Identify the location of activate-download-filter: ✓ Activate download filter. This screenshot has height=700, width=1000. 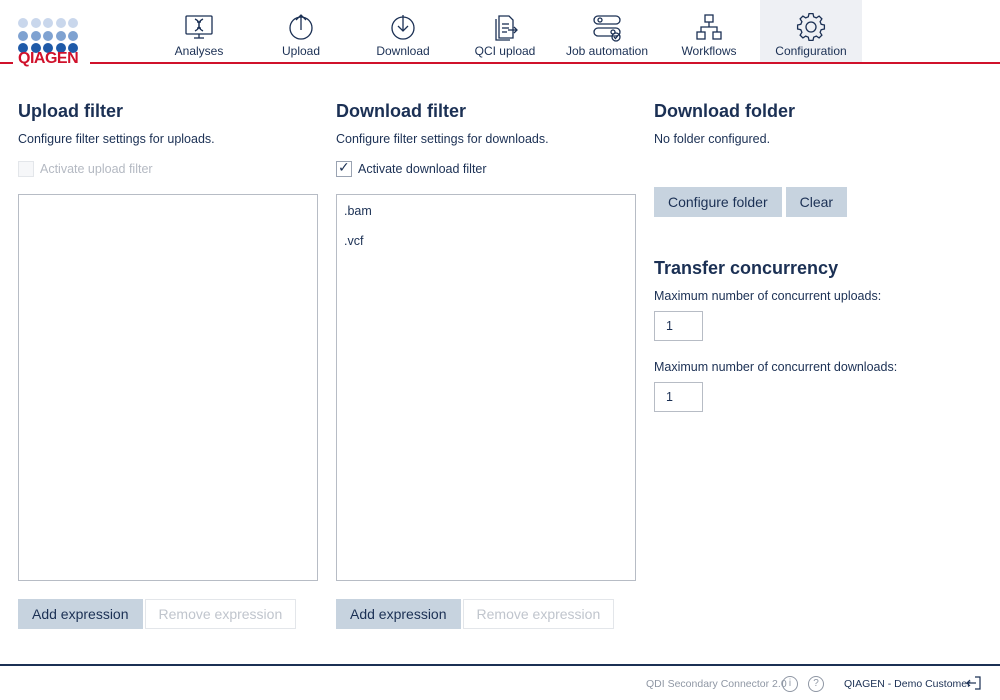
(486, 168).